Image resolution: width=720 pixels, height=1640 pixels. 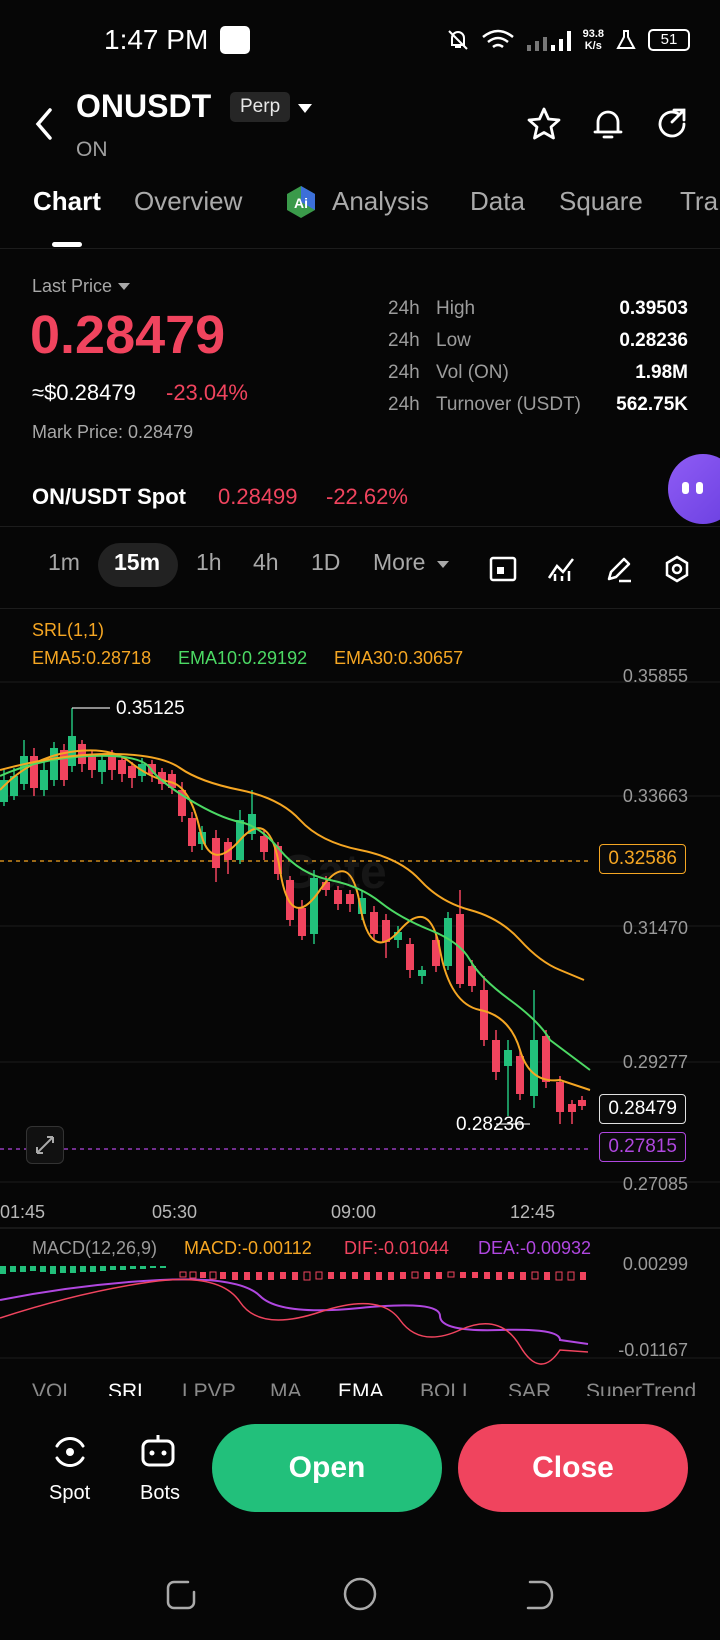 What do you see at coordinates (260, 107) in the screenshot?
I see `perp-badge: Perp` at bounding box center [260, 107].